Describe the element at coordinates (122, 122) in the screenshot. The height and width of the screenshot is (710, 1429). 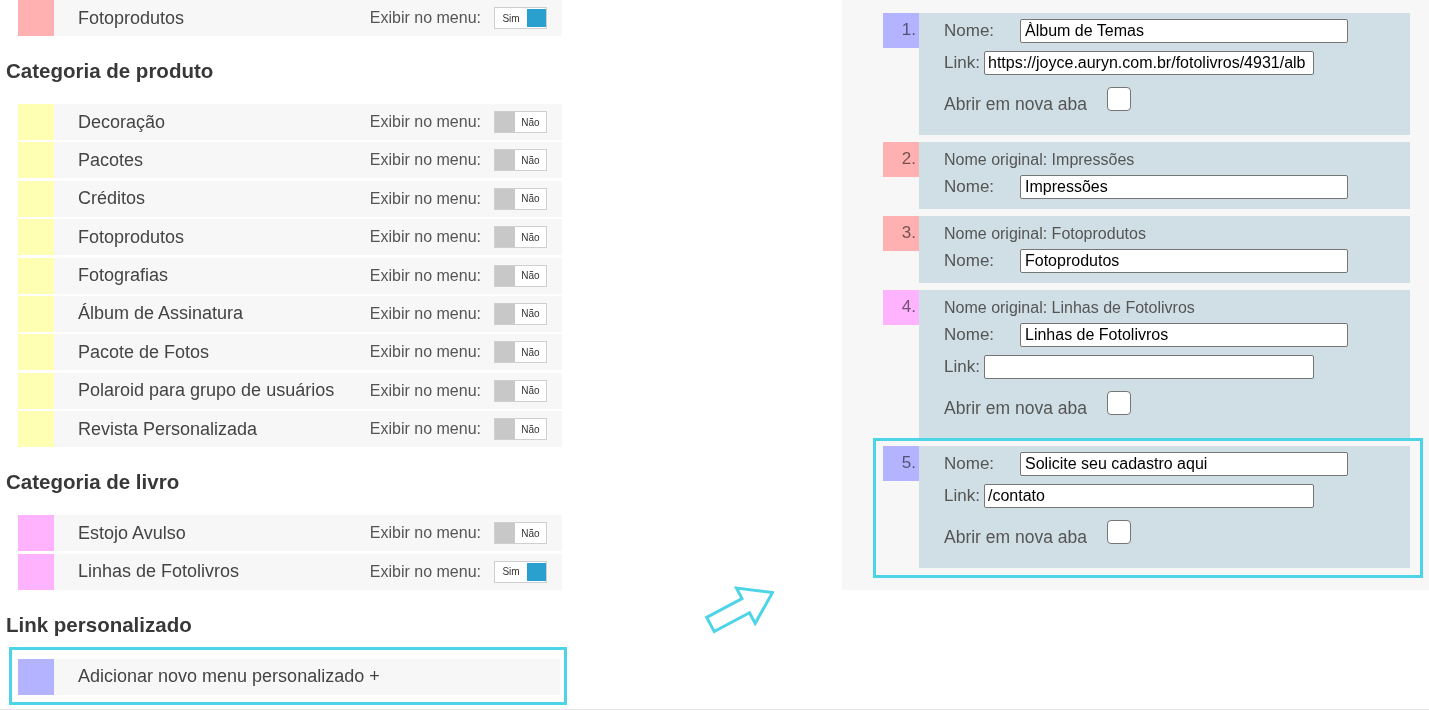
I see `menu-item-label: Decoração` at that location.